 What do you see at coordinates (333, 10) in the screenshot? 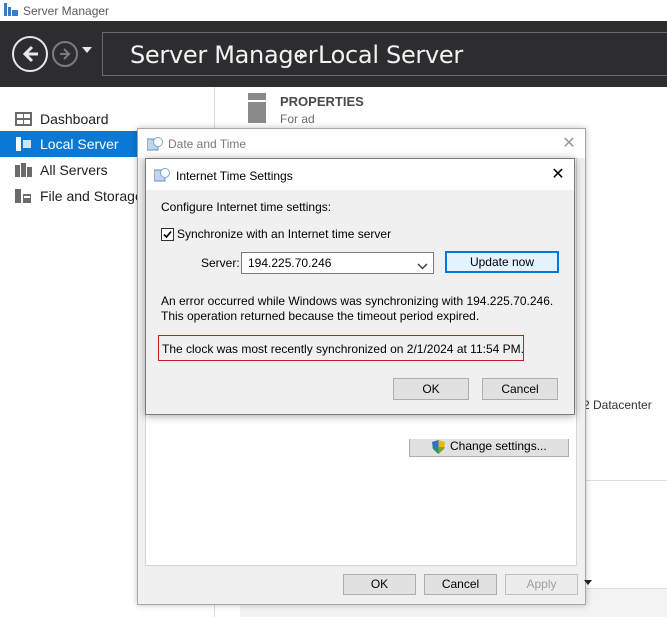
I see `window-titlebar: Server Manager` at bounding box center [333, 10].